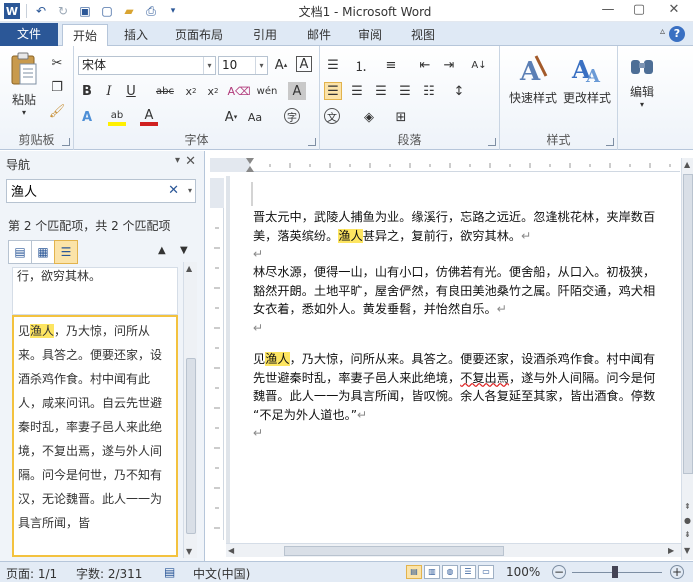 This screenshot has height=582, width=693. Describe the element at coordinates (199, 35) in the screenshot. I see `tab-page-layout: 页面布局` at that location.